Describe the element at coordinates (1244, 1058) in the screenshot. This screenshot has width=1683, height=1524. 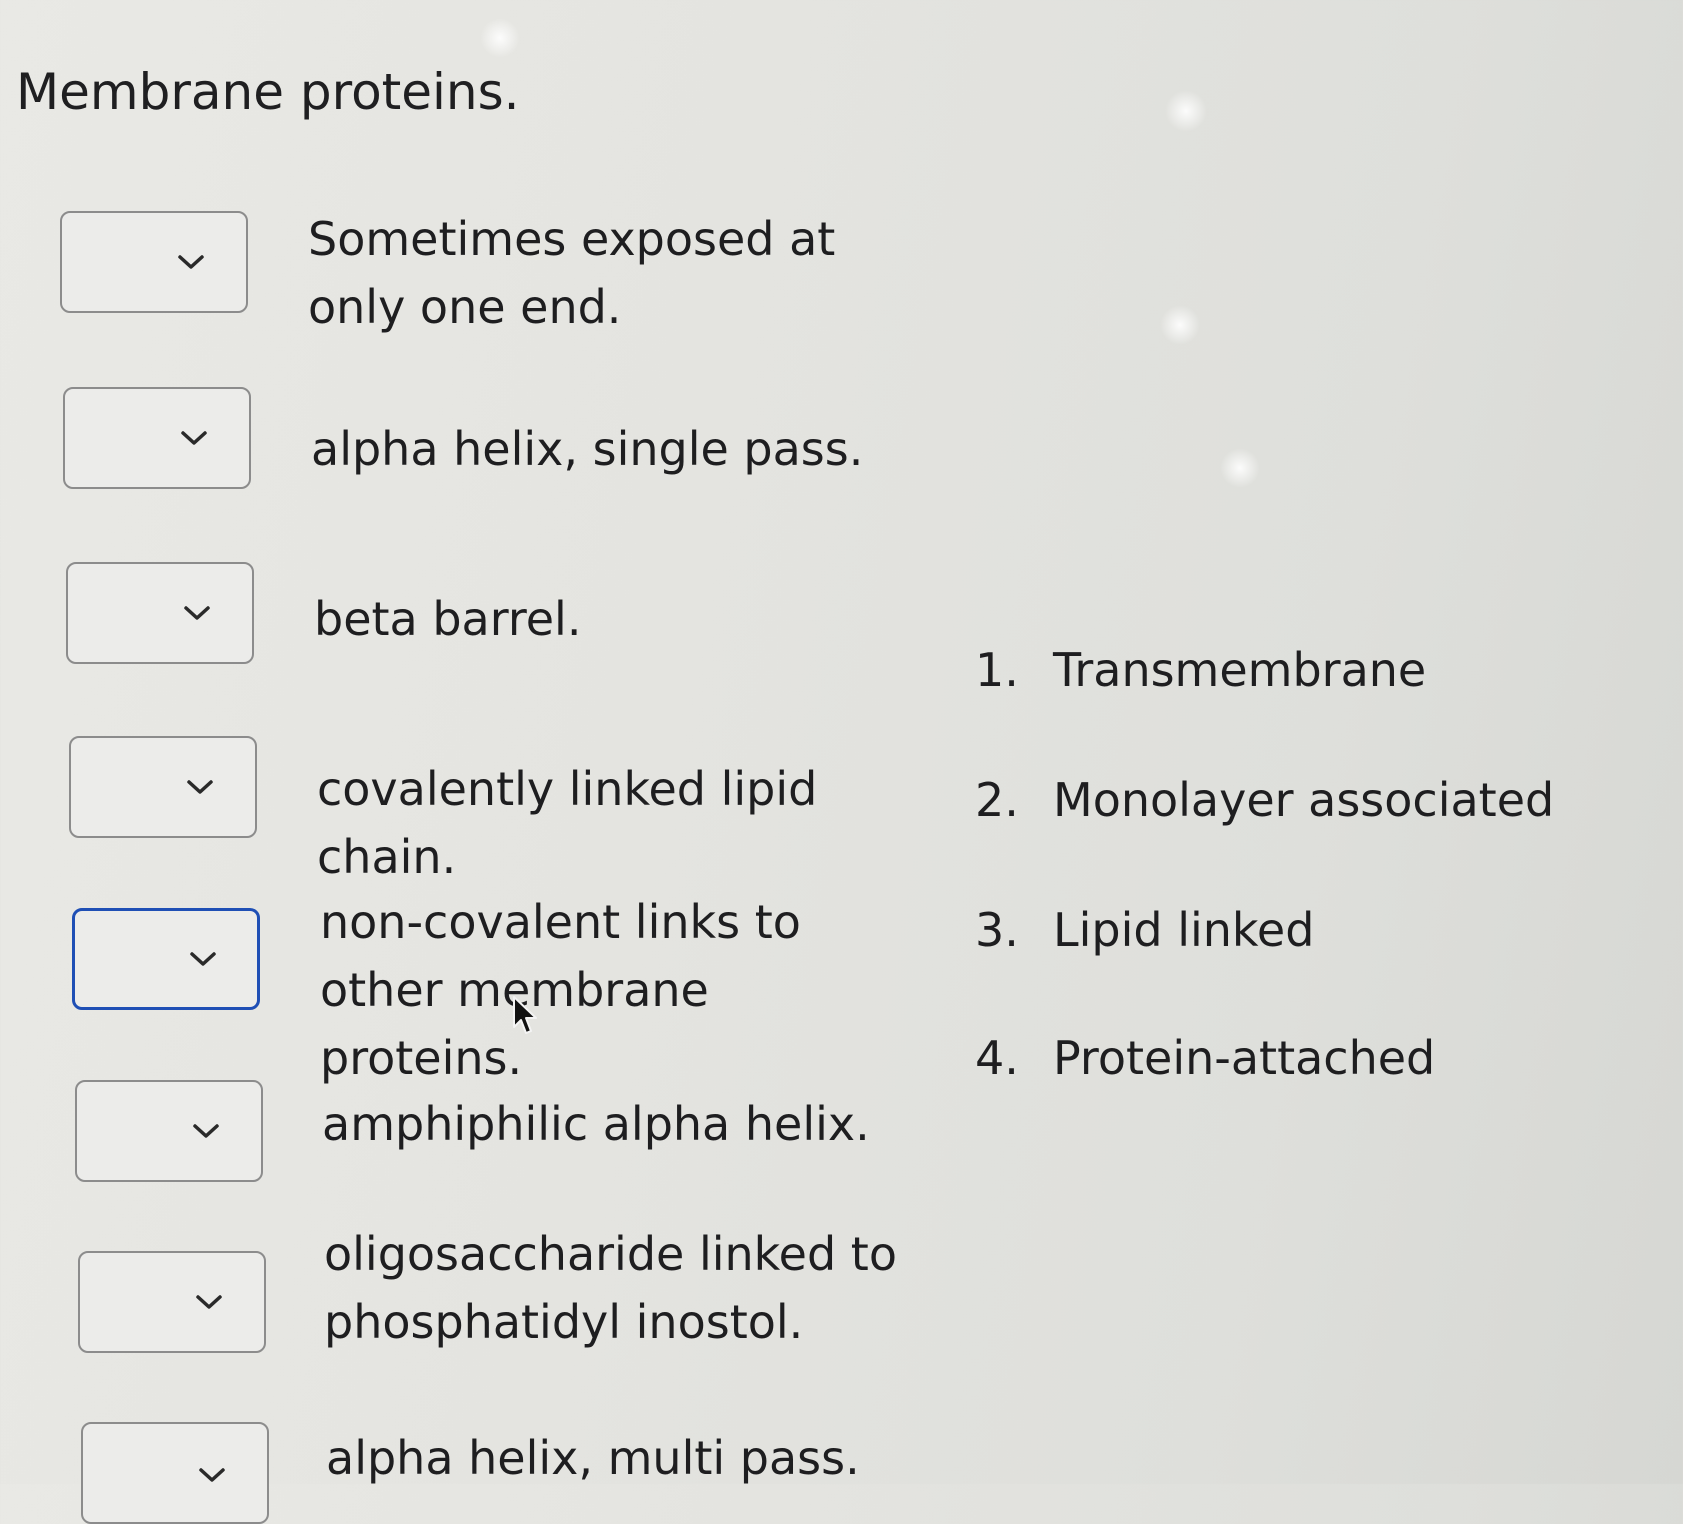
I see `option-label: Protein-attached` at that location.